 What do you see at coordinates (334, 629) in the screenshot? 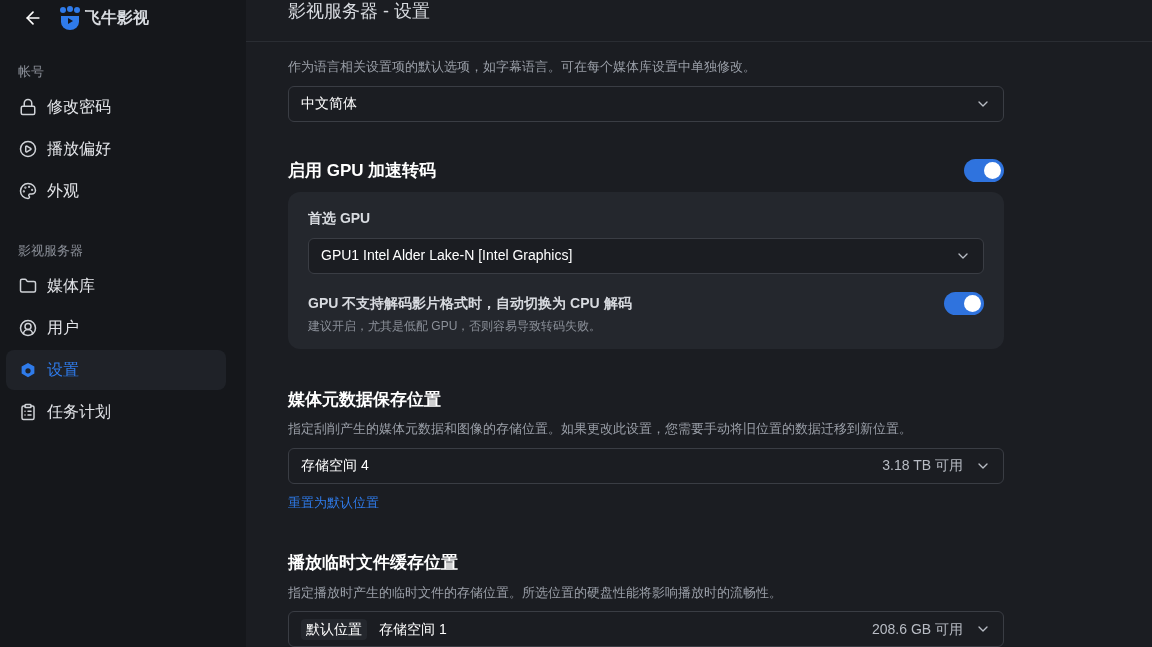
I see `default-tag: 默认位置` at bounding box center [334, 629].